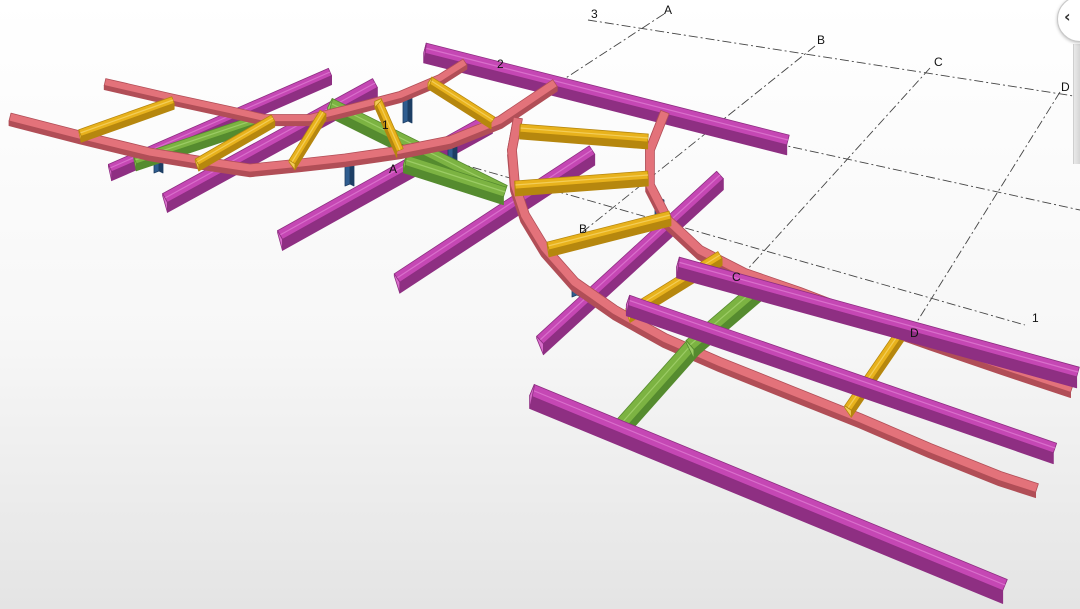 The height and width of the screenshot is (609, 1080). Describe the element at coordinates (1035, 318) in the screenshot. I see `grid-label-1-right: 1` at that location.